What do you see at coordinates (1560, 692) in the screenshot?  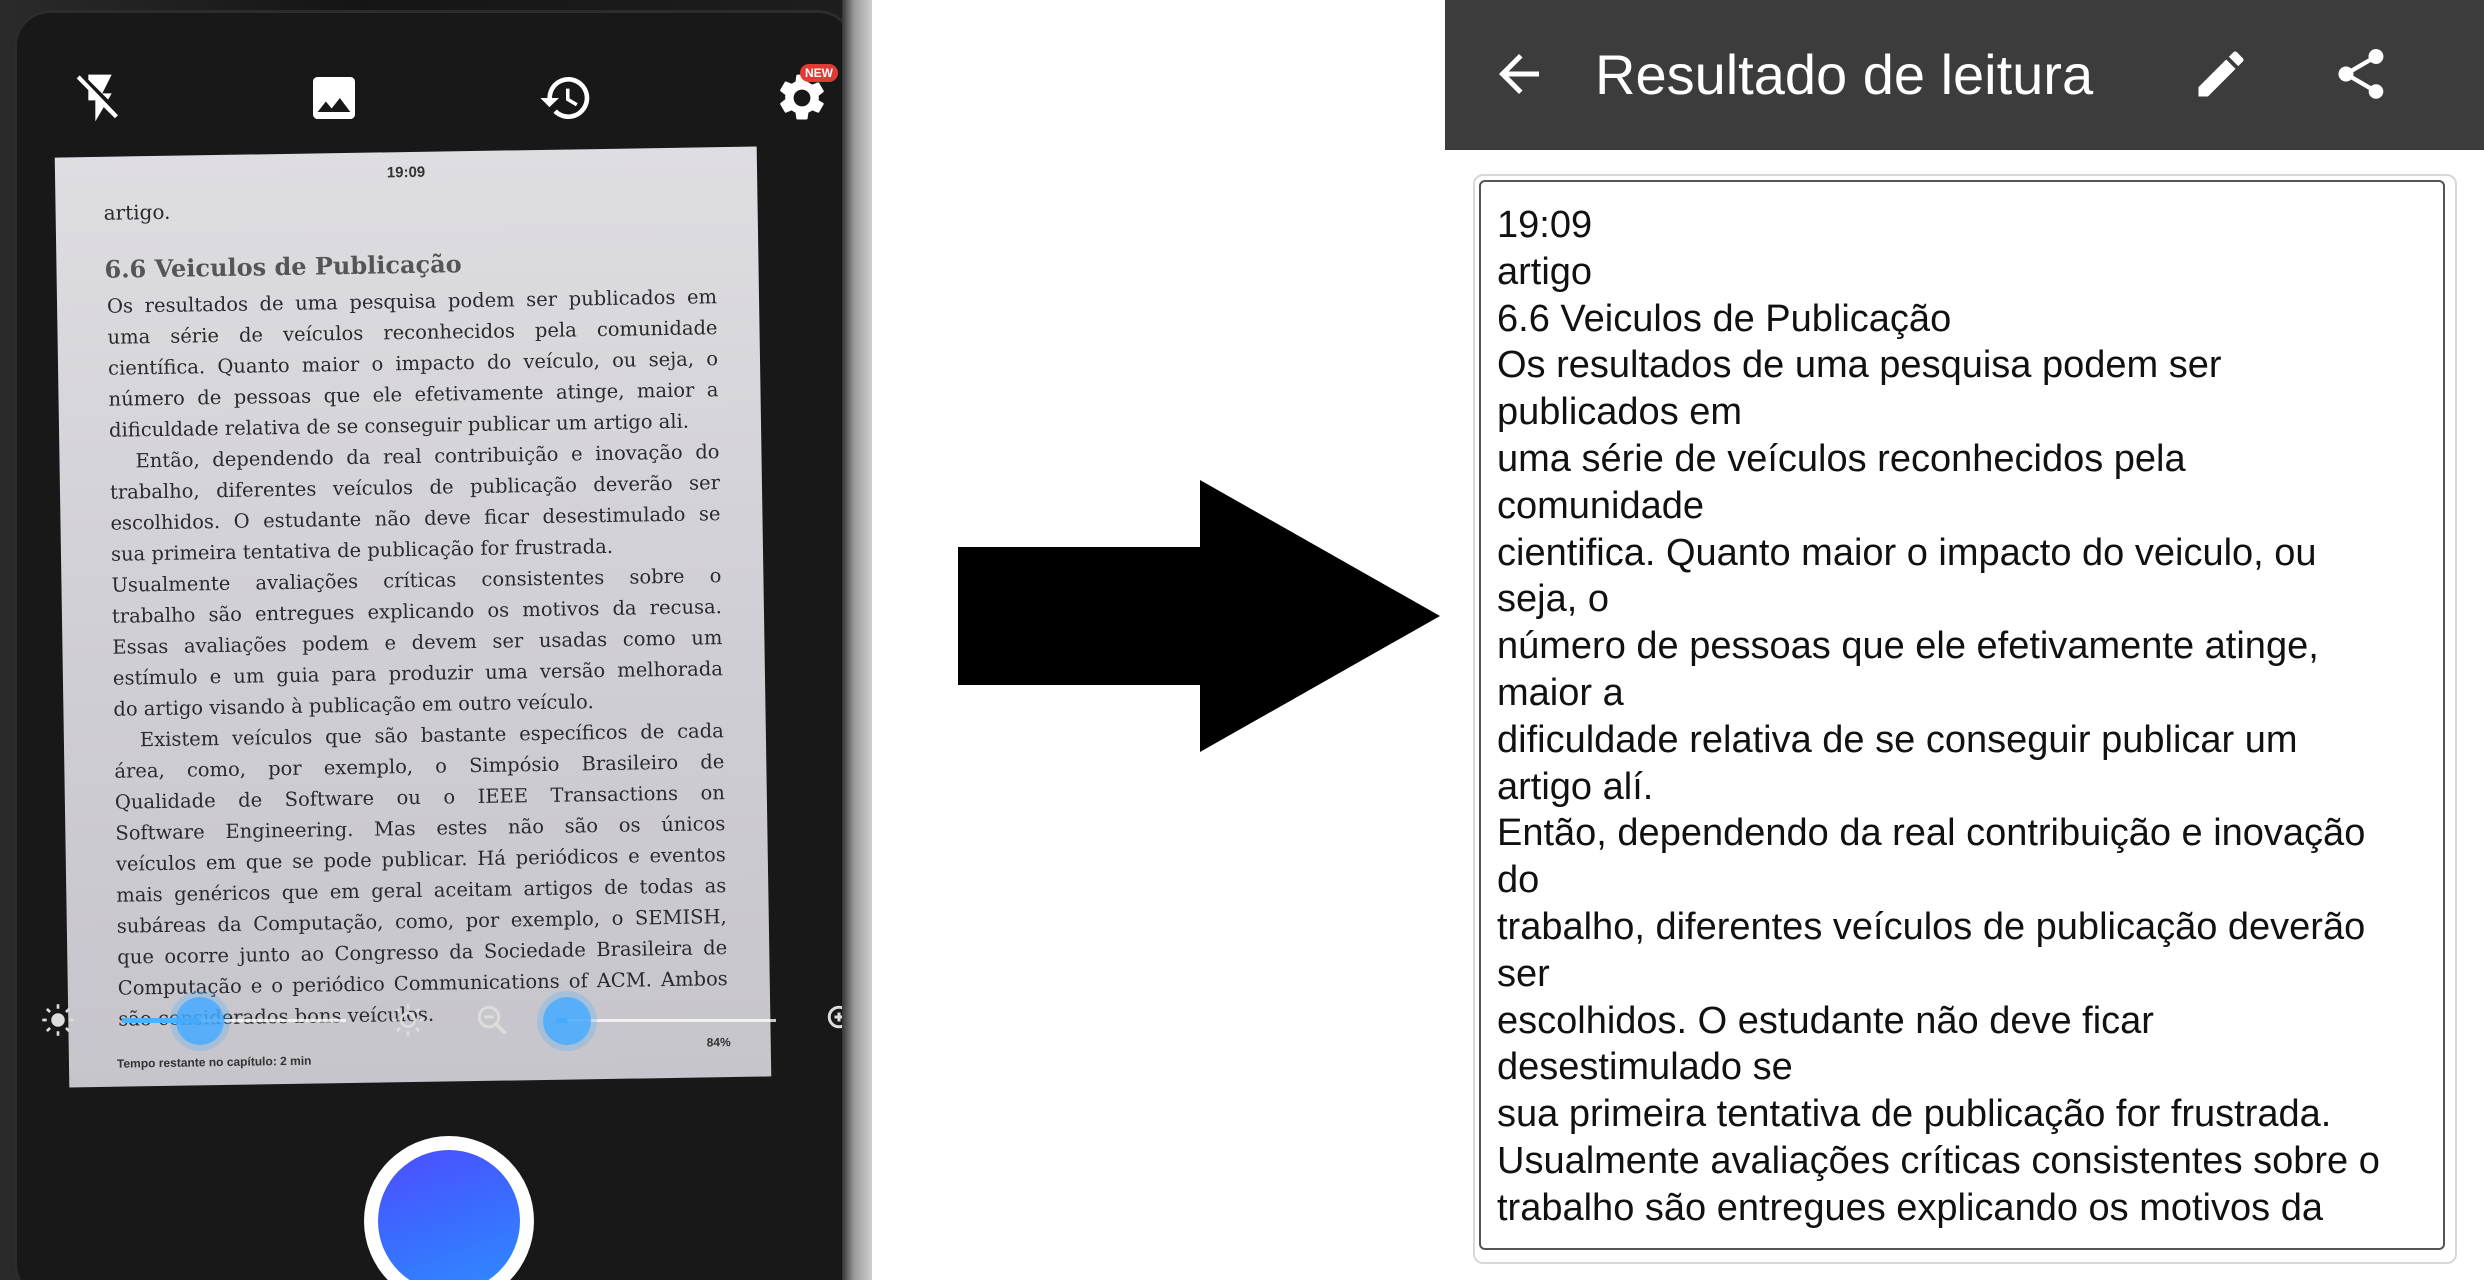 I see `result-text-line: maior a` at bounding box center [1560, 692].